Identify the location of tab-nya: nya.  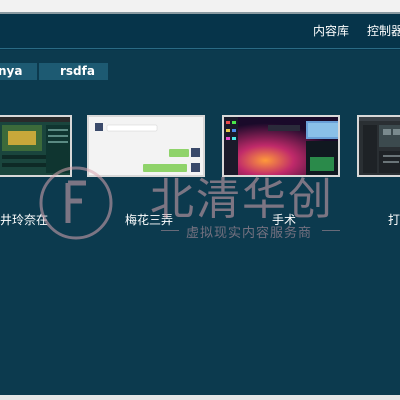
(18, 71).